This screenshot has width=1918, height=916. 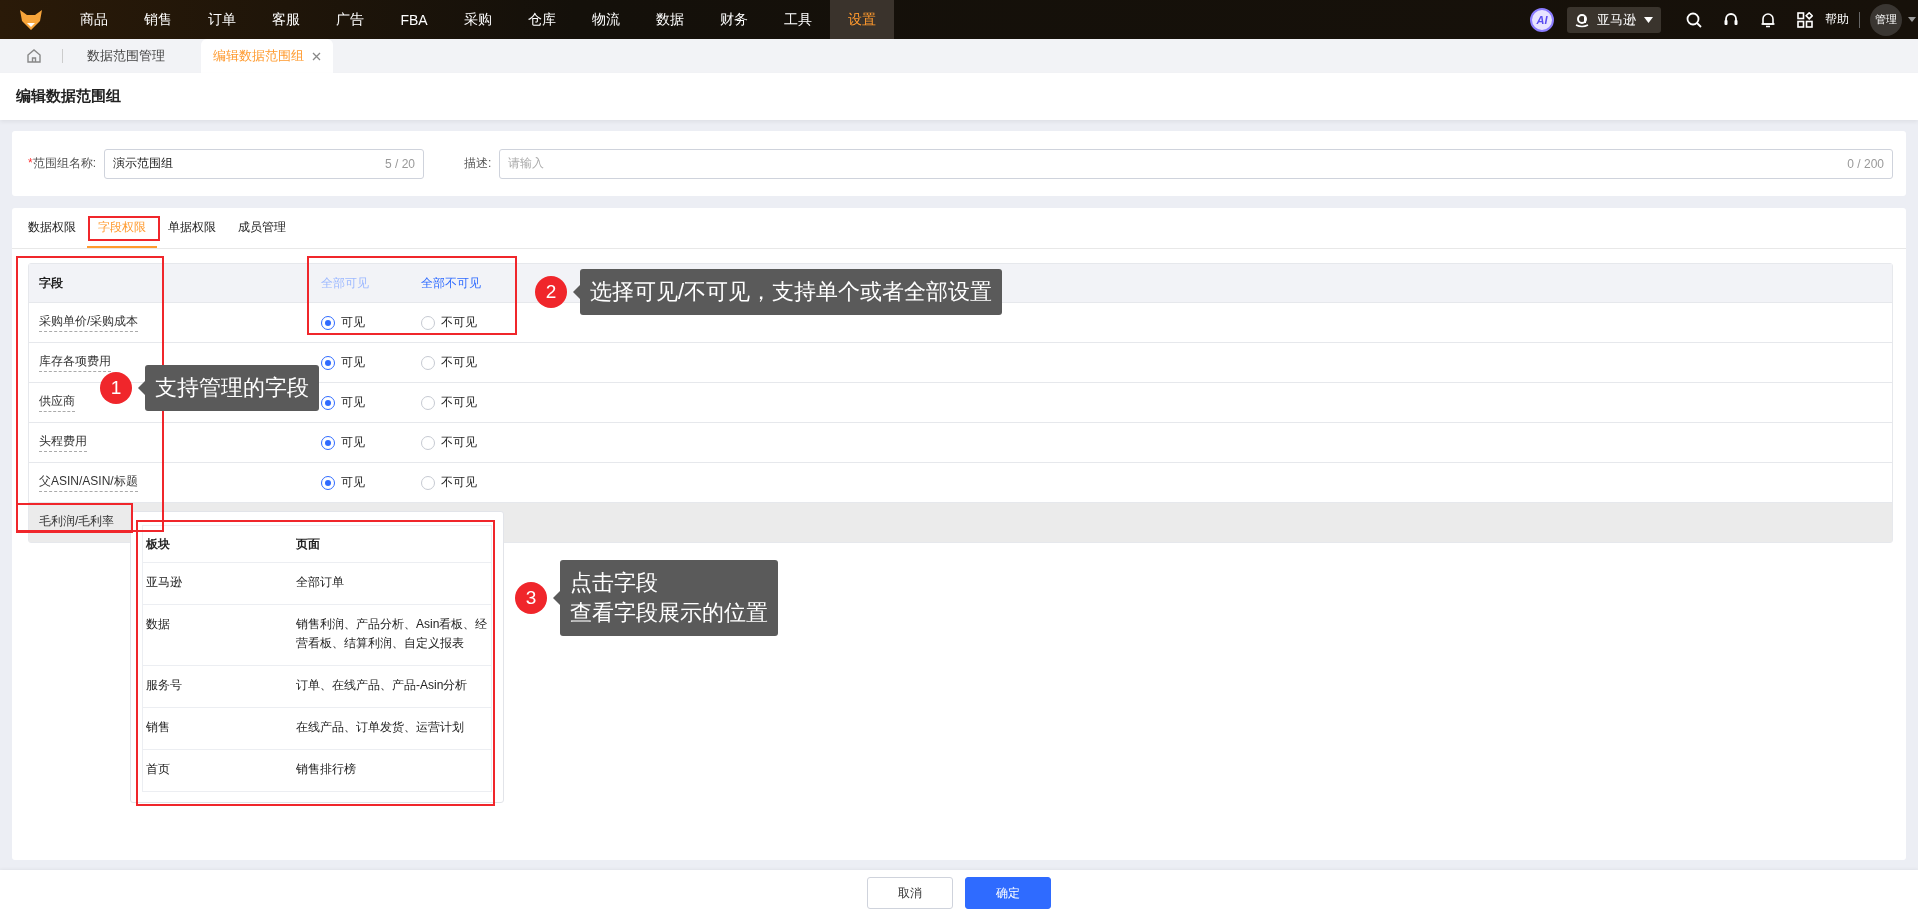 What do you see at coordinates (158, 727) in the screenshot?
I see `table-cell-text: 销售` at bounding box center [158, 727].